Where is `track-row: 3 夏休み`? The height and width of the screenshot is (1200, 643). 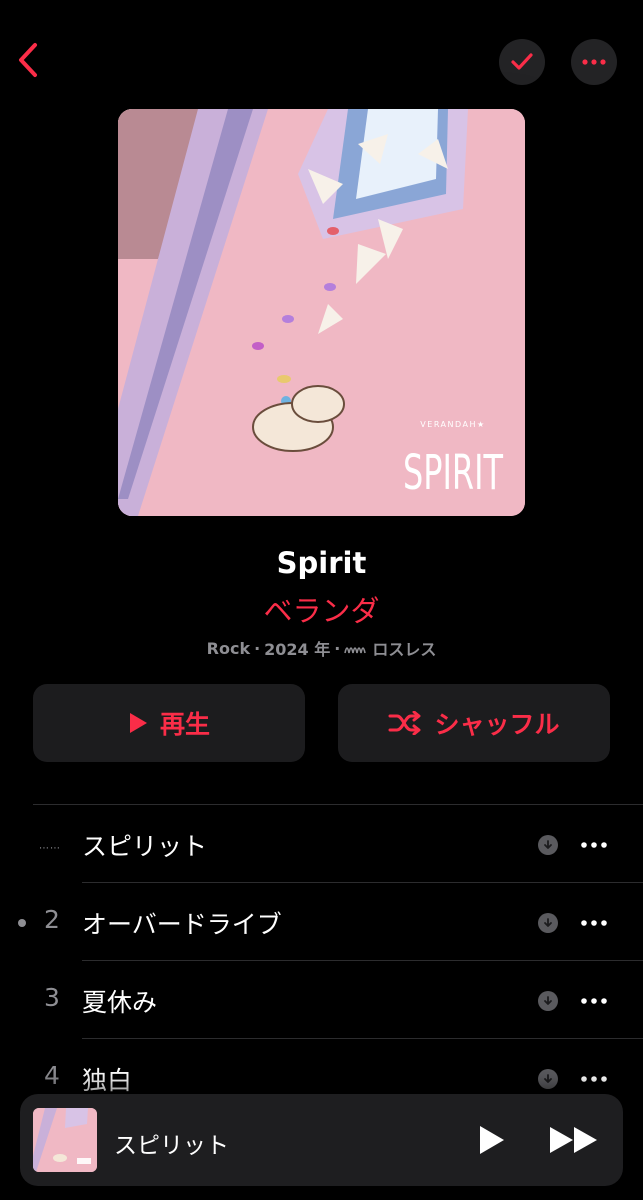 track-row: 3 夏休み is located at coordinates (321, 1000).